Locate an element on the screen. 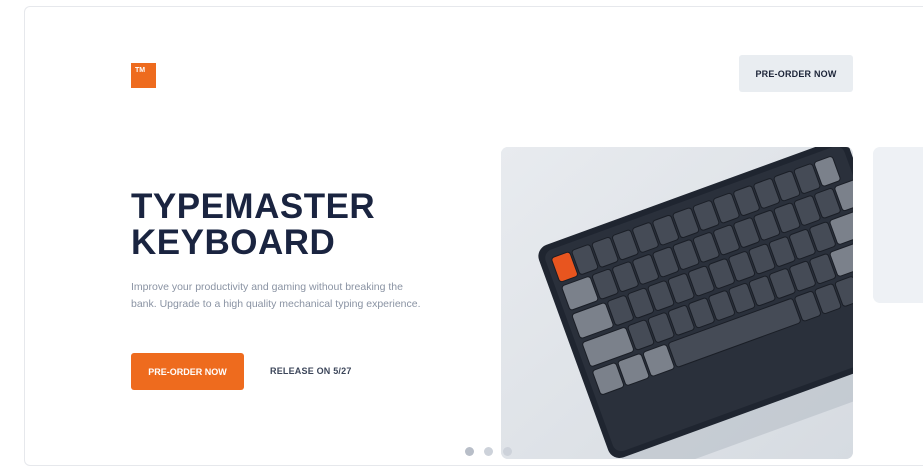  carousel-dots is located at coordinates (488, 451).